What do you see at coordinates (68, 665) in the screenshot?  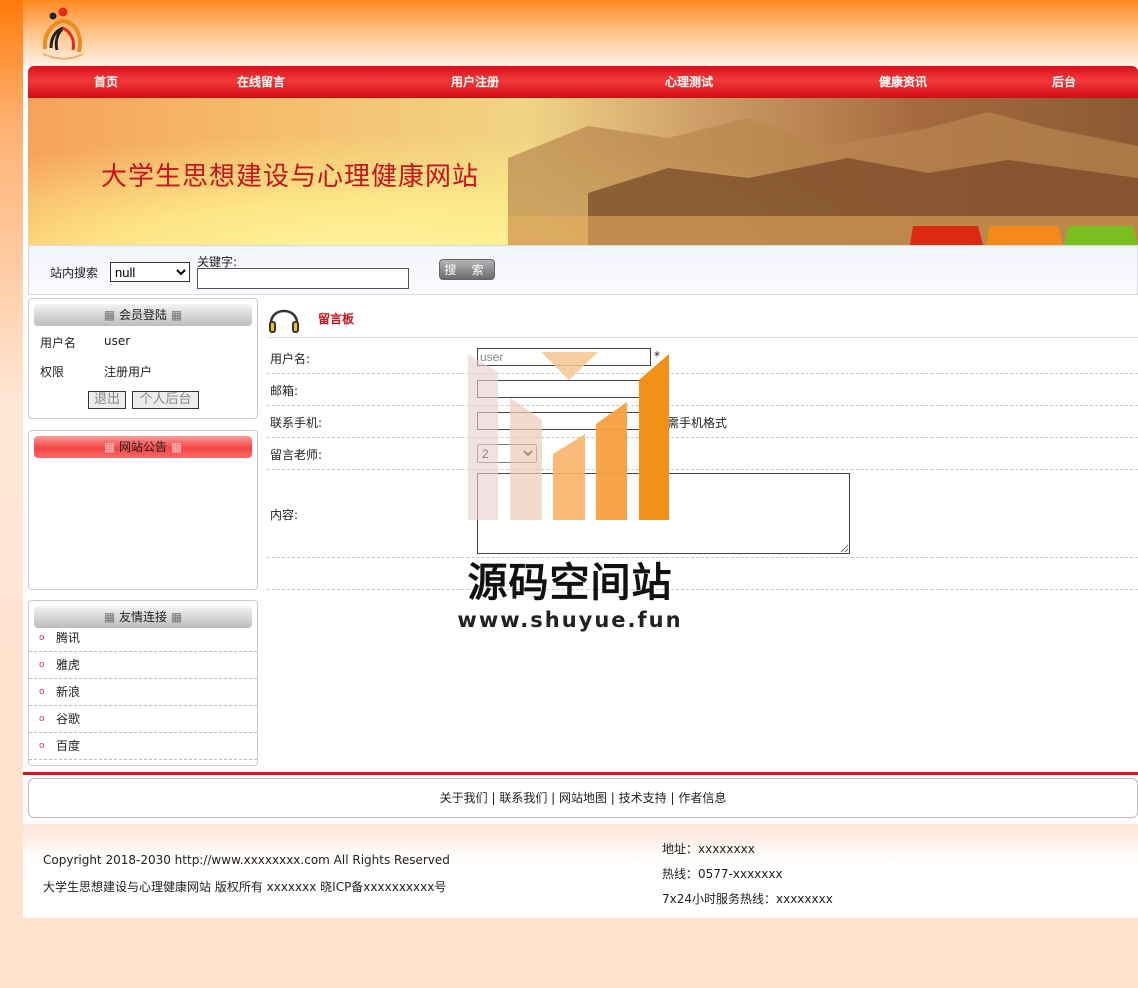 I see `link-label: 雅虎` at bounding box center [68, 665].